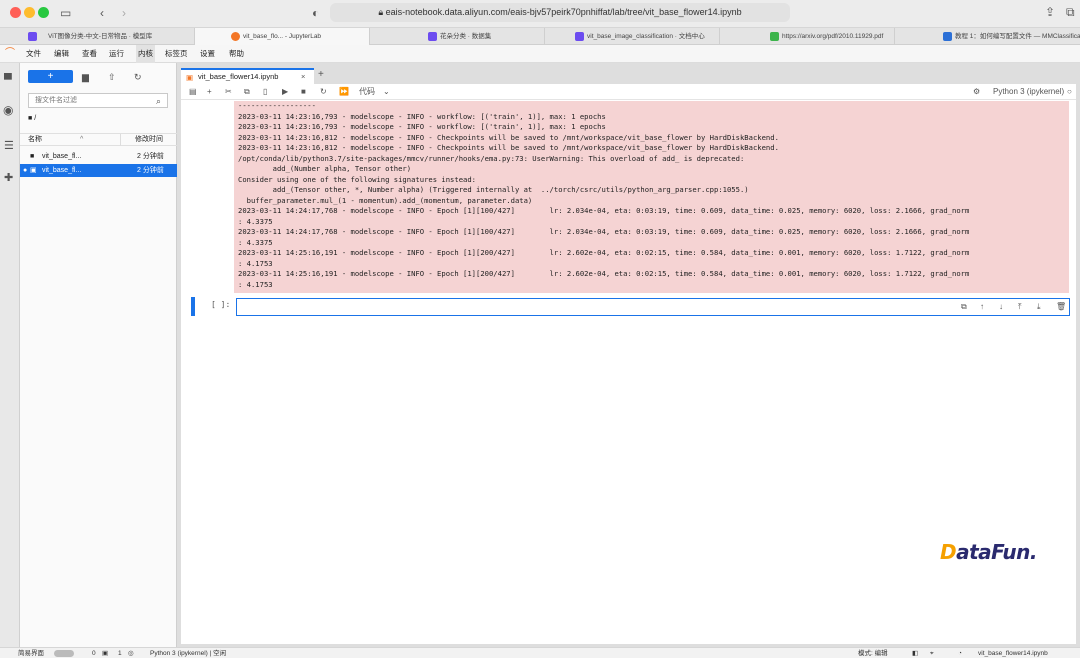  Describe the element at coordinates (247, 76) in the screenshot. I see `notebook-tab: ▣ vit_base_flower14.ipynb ×` at that location.